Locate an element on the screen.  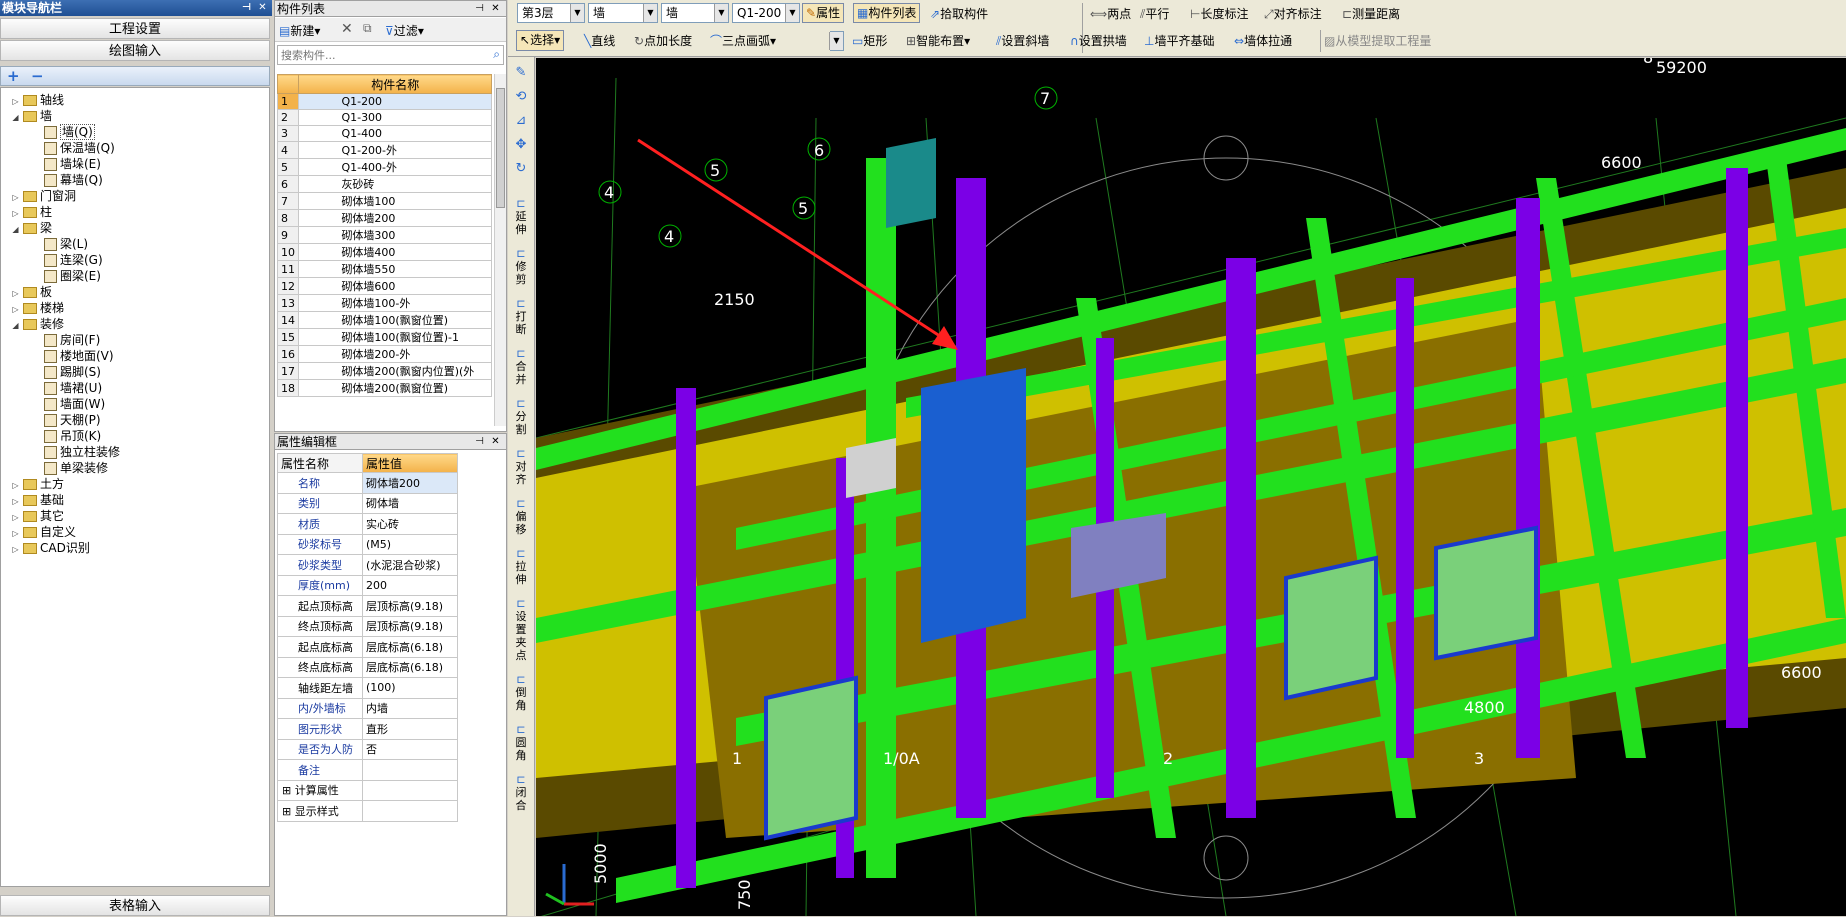
property-value: 砌体墙 is located at coordinates (410, 503).